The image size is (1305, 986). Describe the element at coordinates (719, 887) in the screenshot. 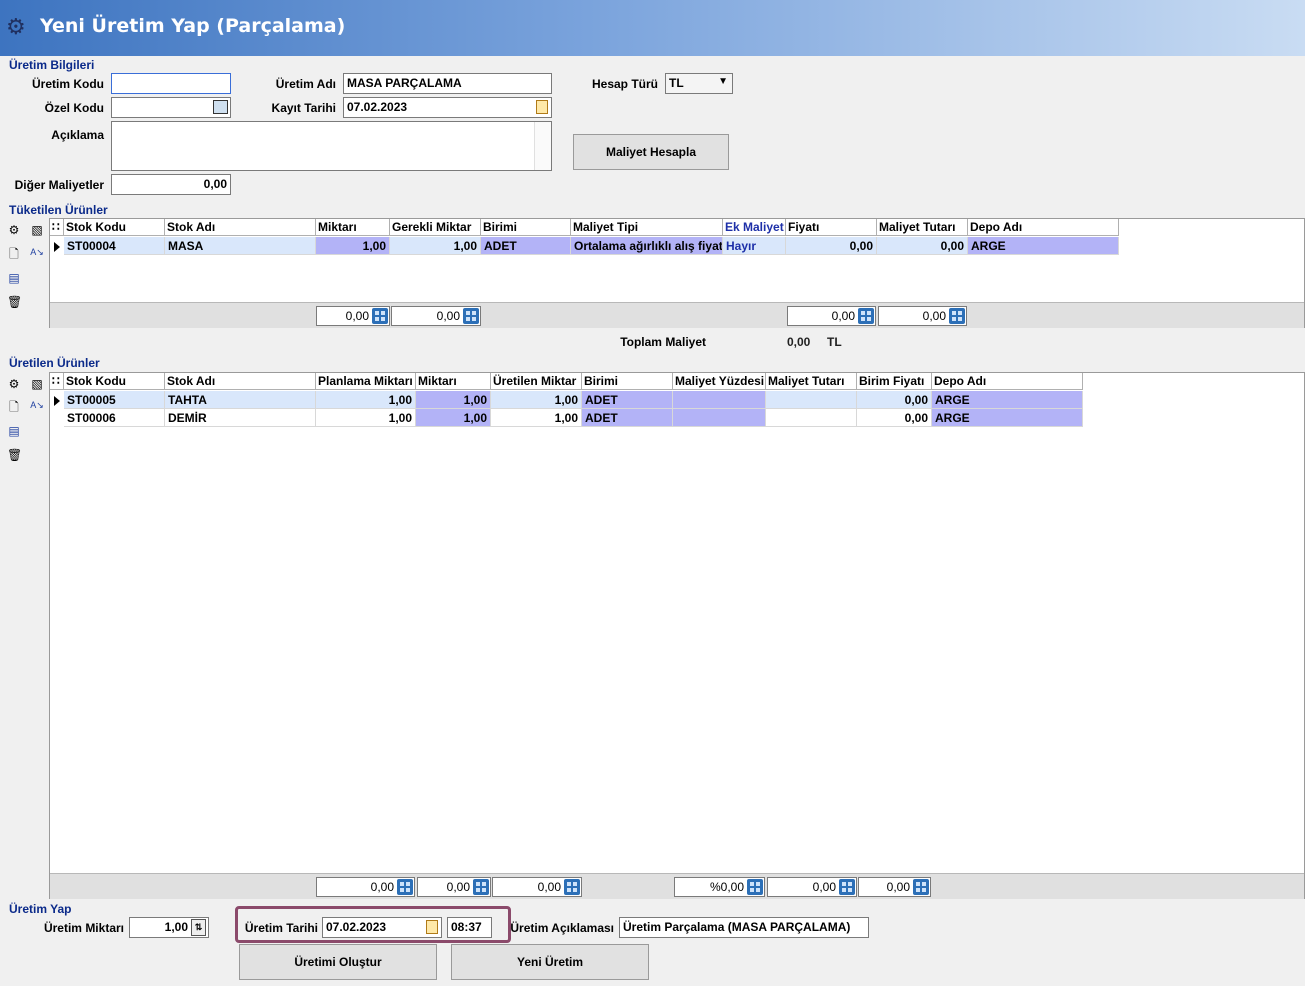

I see `footer-yuzde: %0,00` at that location.